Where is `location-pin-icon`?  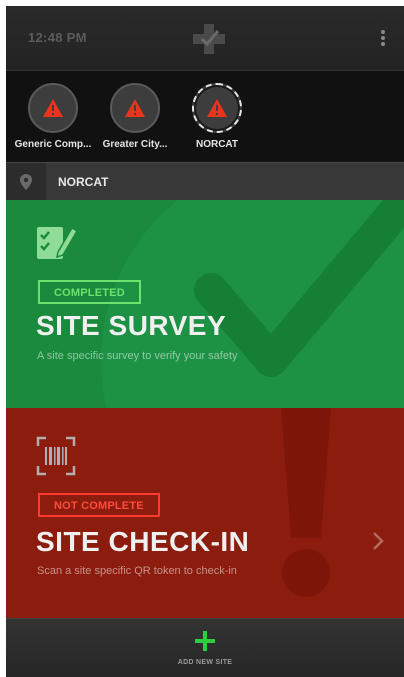 location-pin-icon is located at coordinates (26, 182).